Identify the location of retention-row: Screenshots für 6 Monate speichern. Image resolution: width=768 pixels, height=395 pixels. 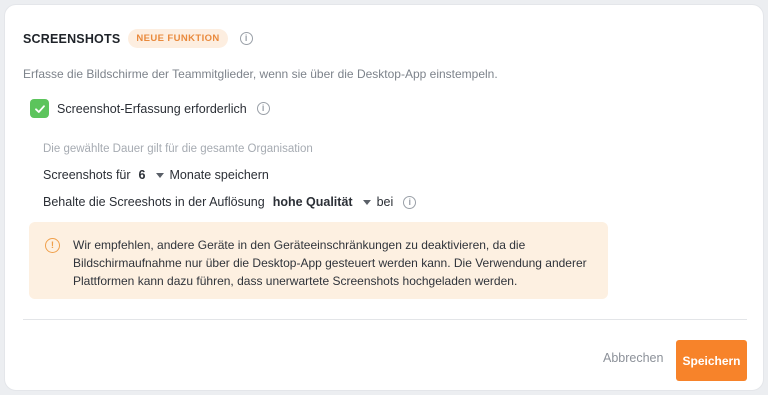
(156, 175).